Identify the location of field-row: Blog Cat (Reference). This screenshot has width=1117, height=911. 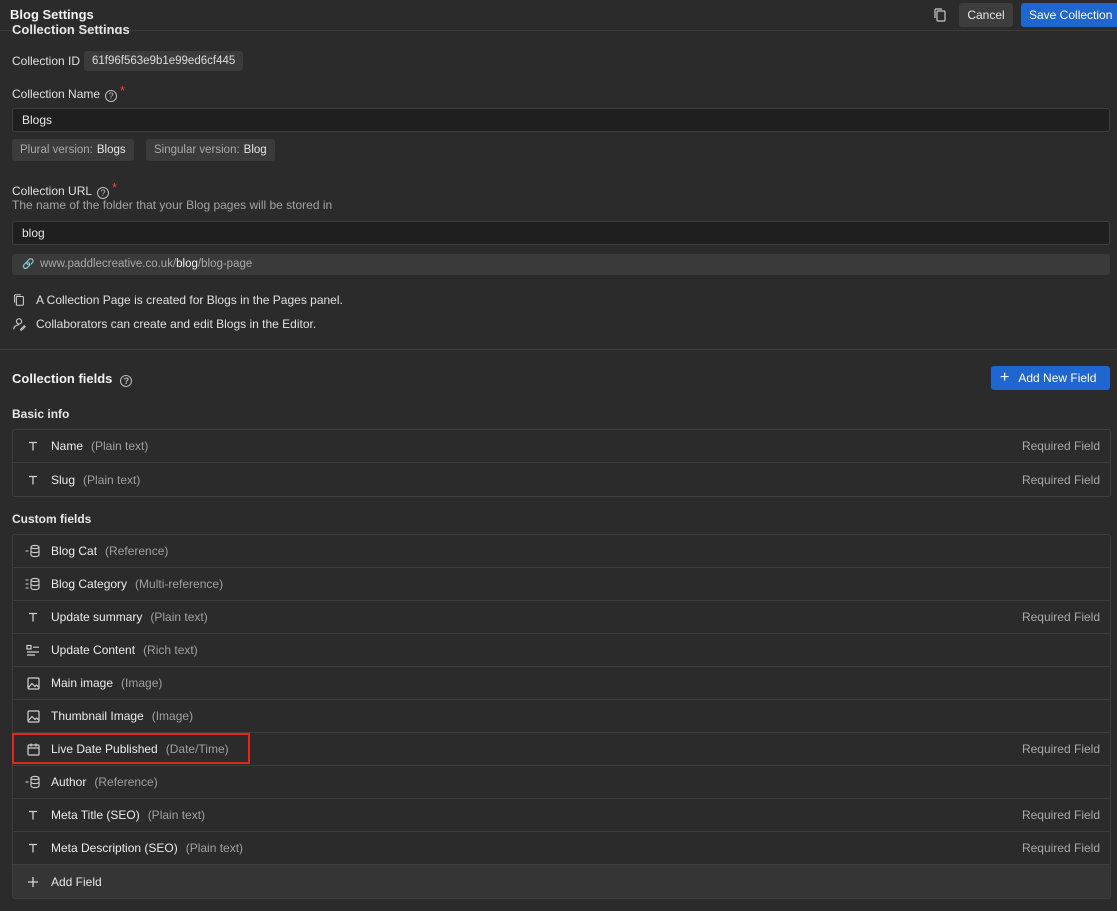
(561, 551).